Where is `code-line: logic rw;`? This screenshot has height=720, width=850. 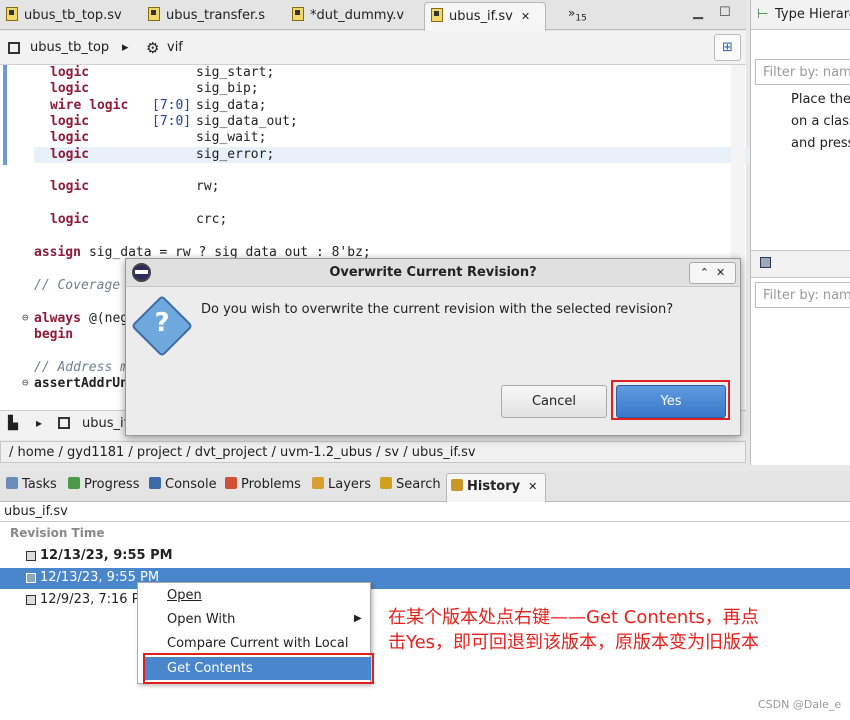 code-line: logic rw; is located at coordinates (365, 187).